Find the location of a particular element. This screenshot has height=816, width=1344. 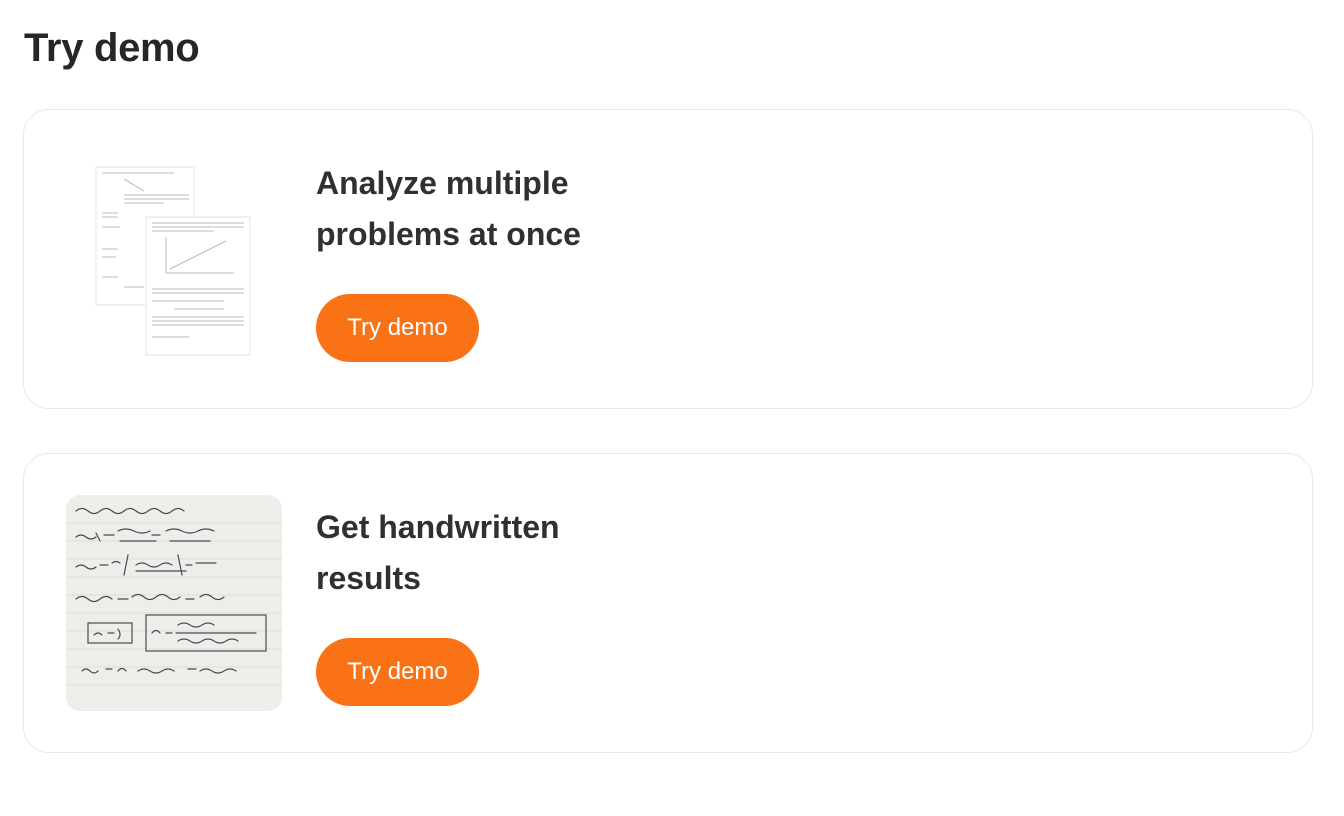

handwritten-notes-thumbnail is located at coordinates (174, 603).